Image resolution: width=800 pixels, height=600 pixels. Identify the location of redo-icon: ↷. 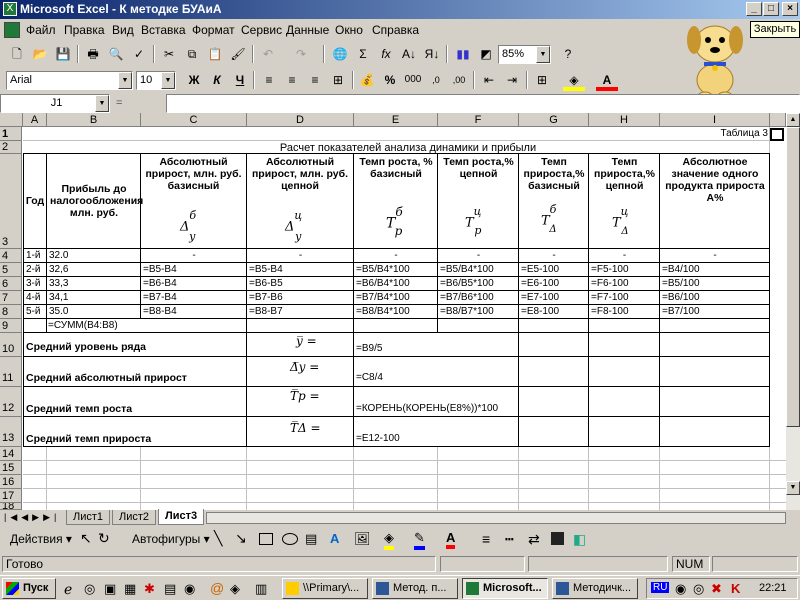
(301, 54).